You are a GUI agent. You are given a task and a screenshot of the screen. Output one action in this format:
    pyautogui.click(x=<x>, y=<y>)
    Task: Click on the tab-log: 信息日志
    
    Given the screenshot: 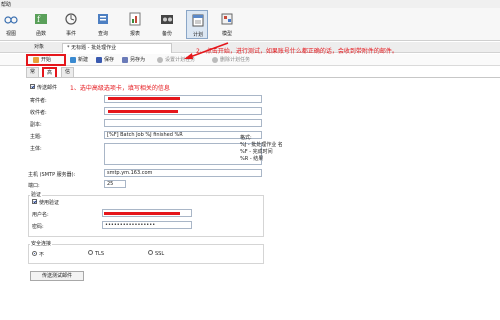 What is the action you would take?
    pyautogui.click(x=68, y=84)
    